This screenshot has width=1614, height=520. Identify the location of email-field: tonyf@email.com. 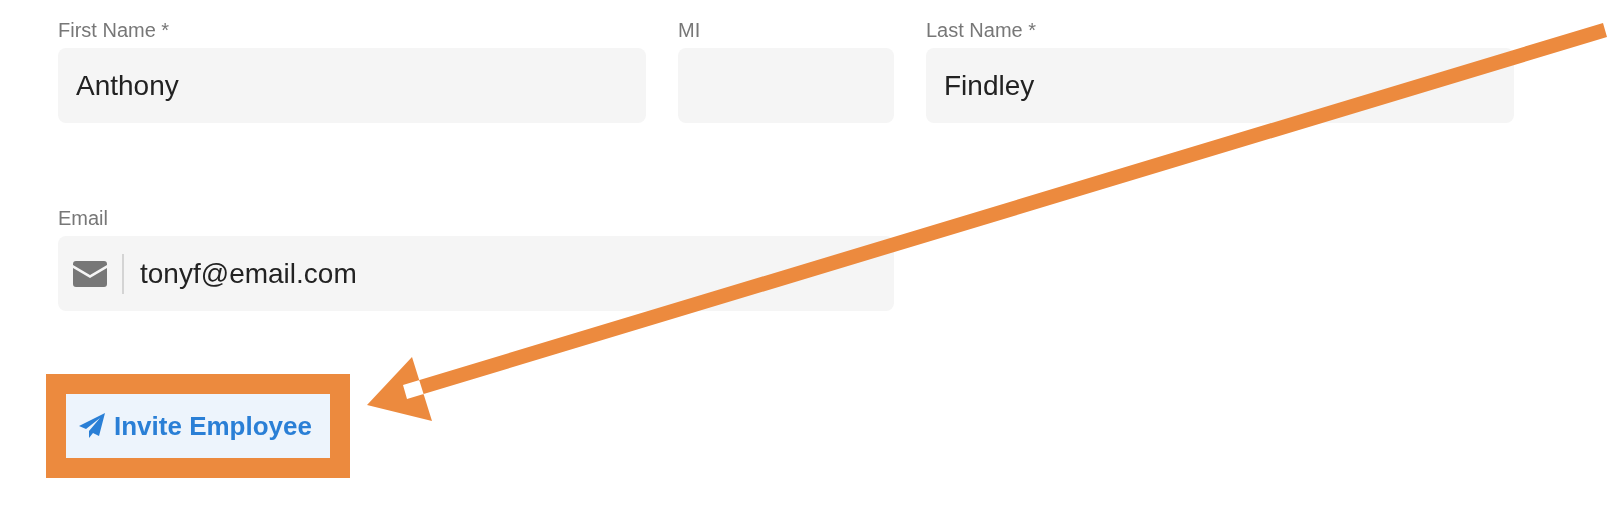
(476, 273).